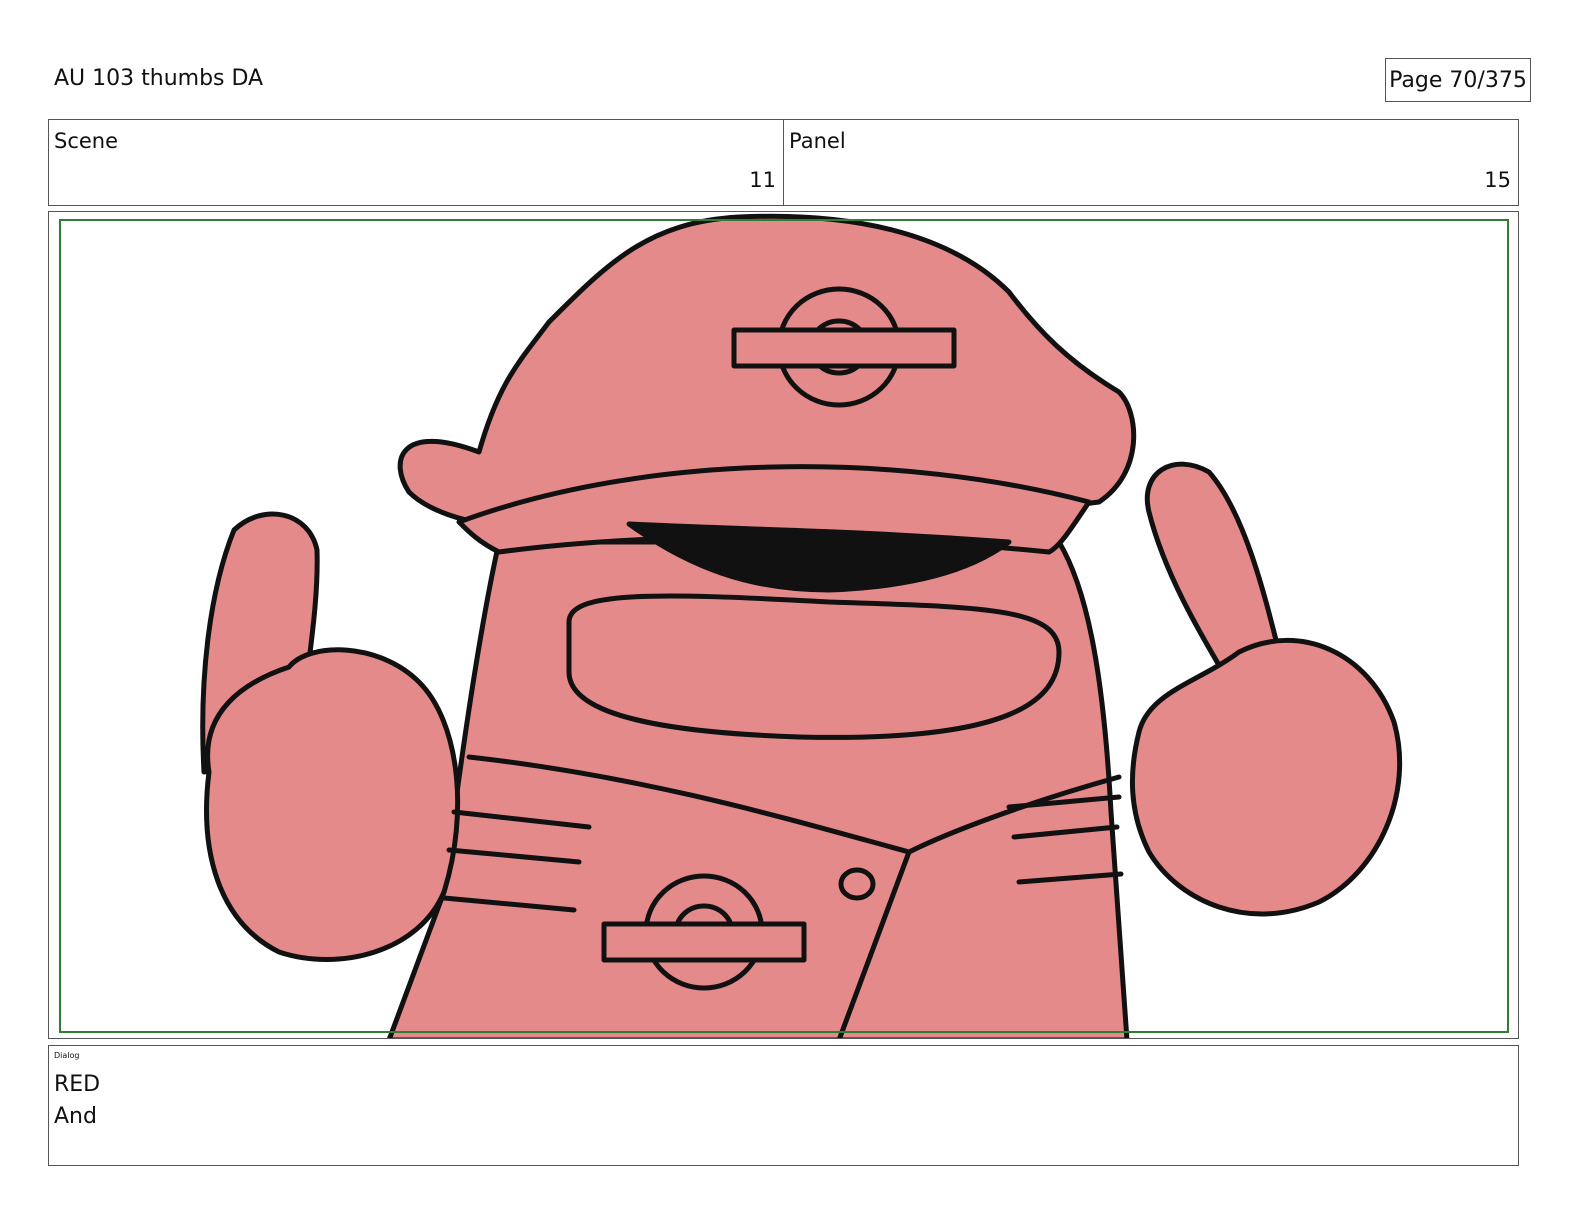  Describe the element at coordinates (704, 942) in the screenshot. I see `chest-emblem-bar` at that location.